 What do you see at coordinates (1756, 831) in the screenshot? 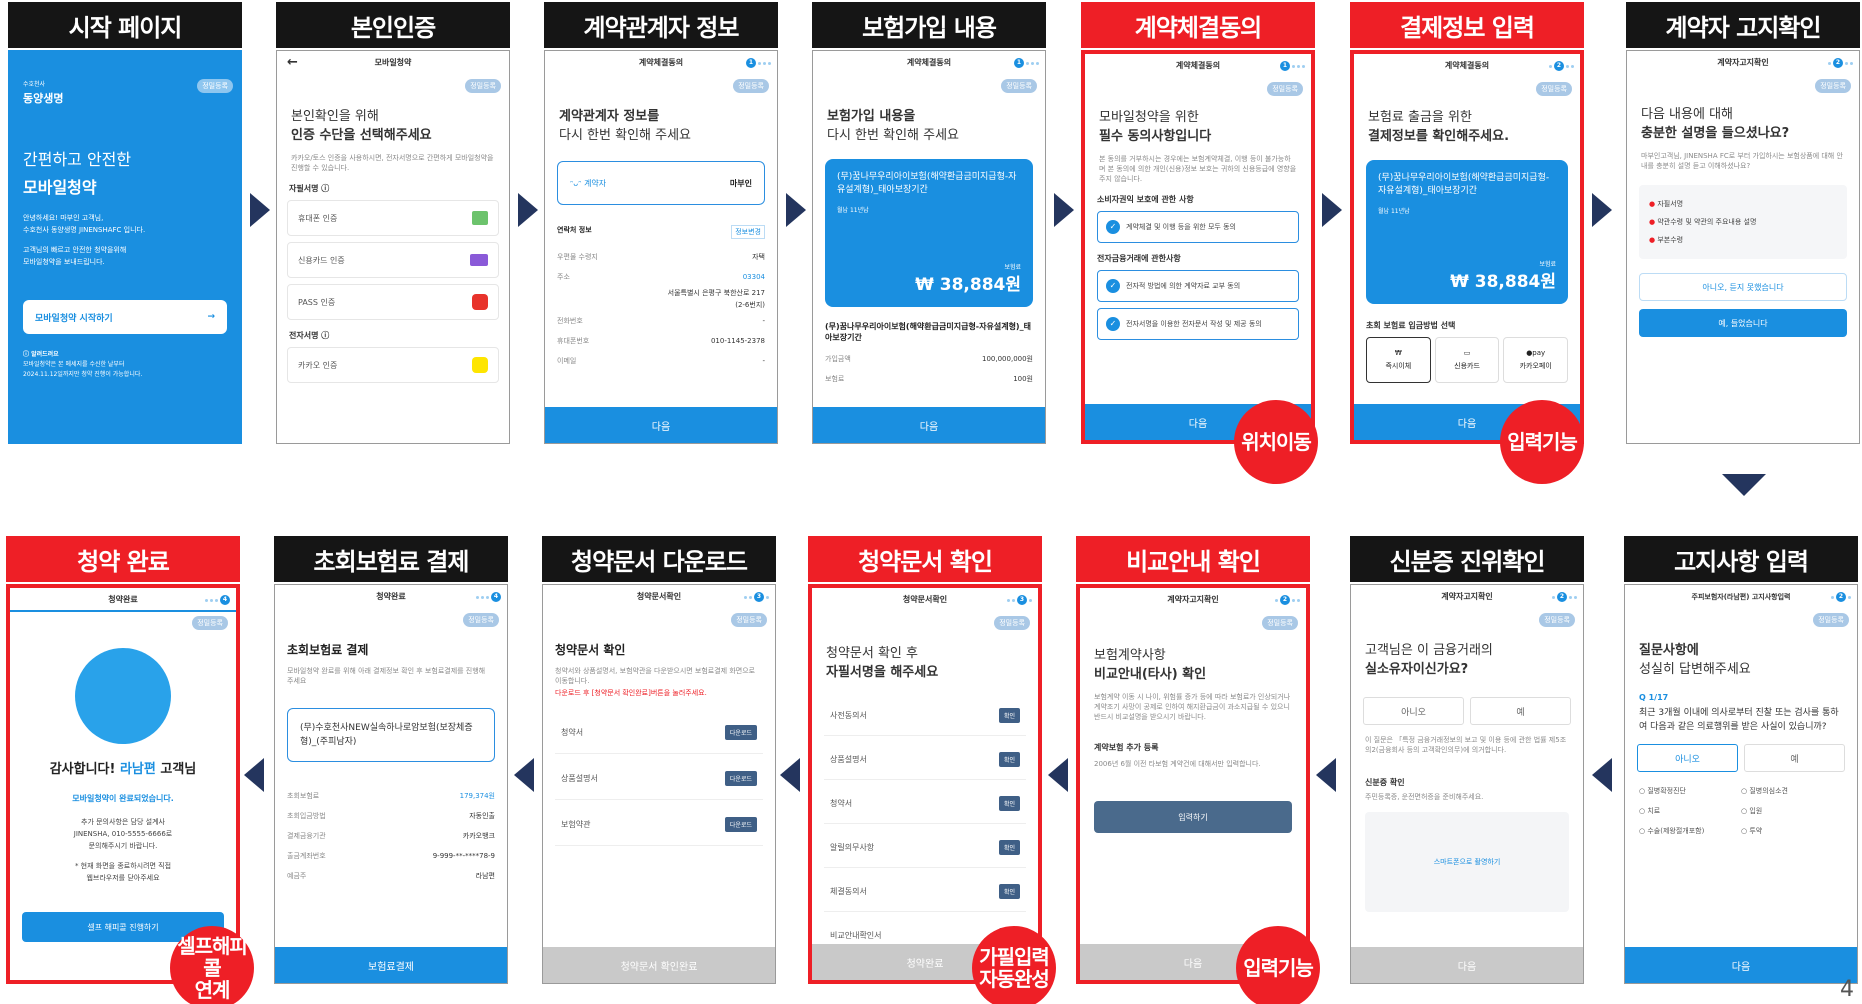
I see `option-label: 투약` at bounding box center [1756, 831].